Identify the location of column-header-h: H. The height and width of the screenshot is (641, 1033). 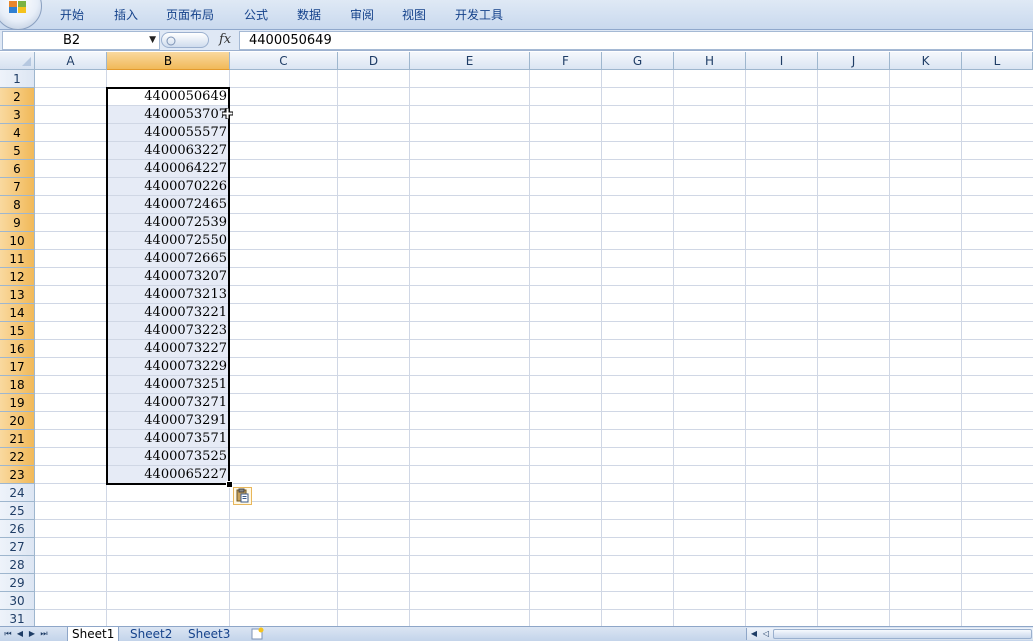
(710, 61).